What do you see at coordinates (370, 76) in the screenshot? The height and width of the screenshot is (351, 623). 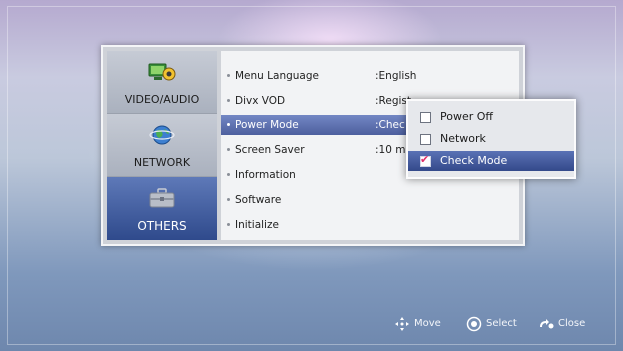 I see `setting-menu-language: Menu Language :English` at bounding box center [370, 76].